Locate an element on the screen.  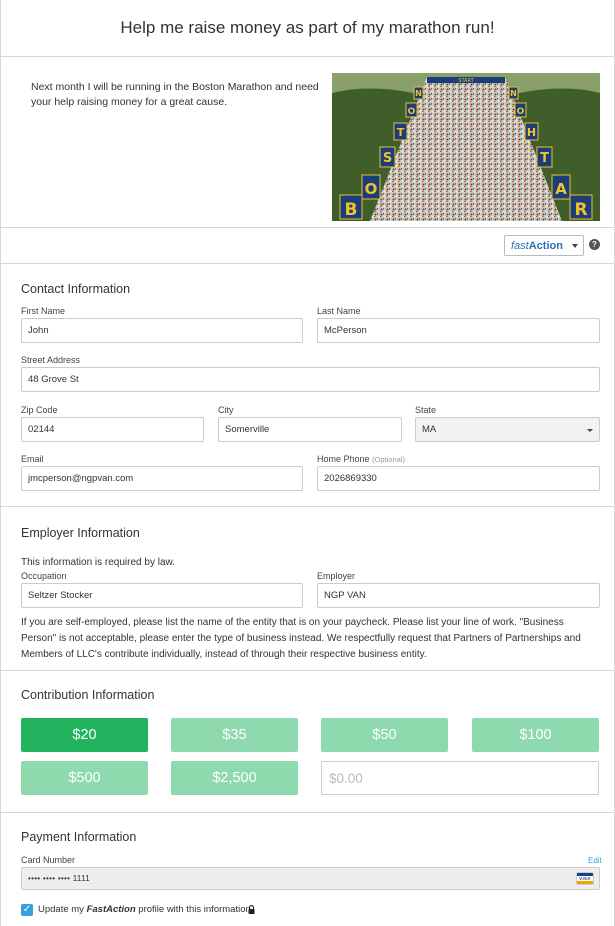
city-field: Somerville is located at coordinates (310, 429).